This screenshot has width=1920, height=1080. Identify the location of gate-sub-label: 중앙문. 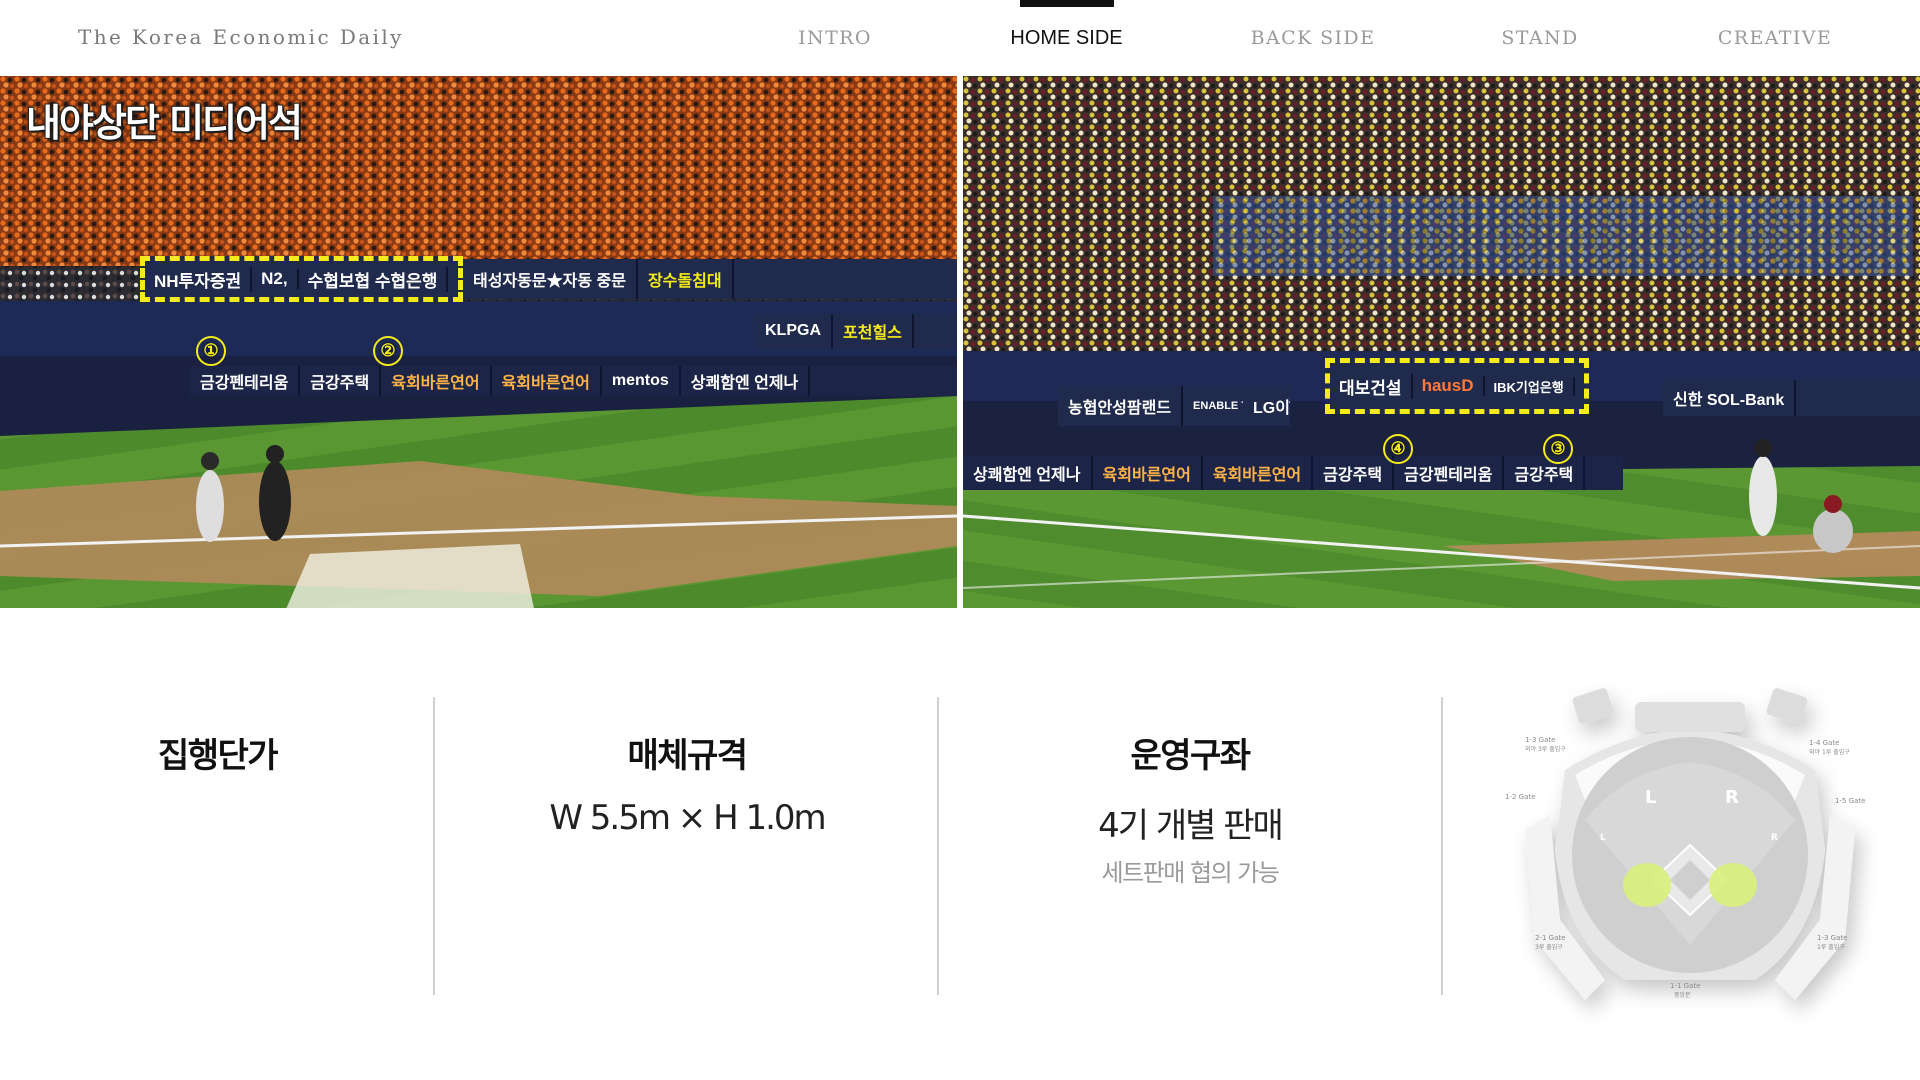
(1682, 995).